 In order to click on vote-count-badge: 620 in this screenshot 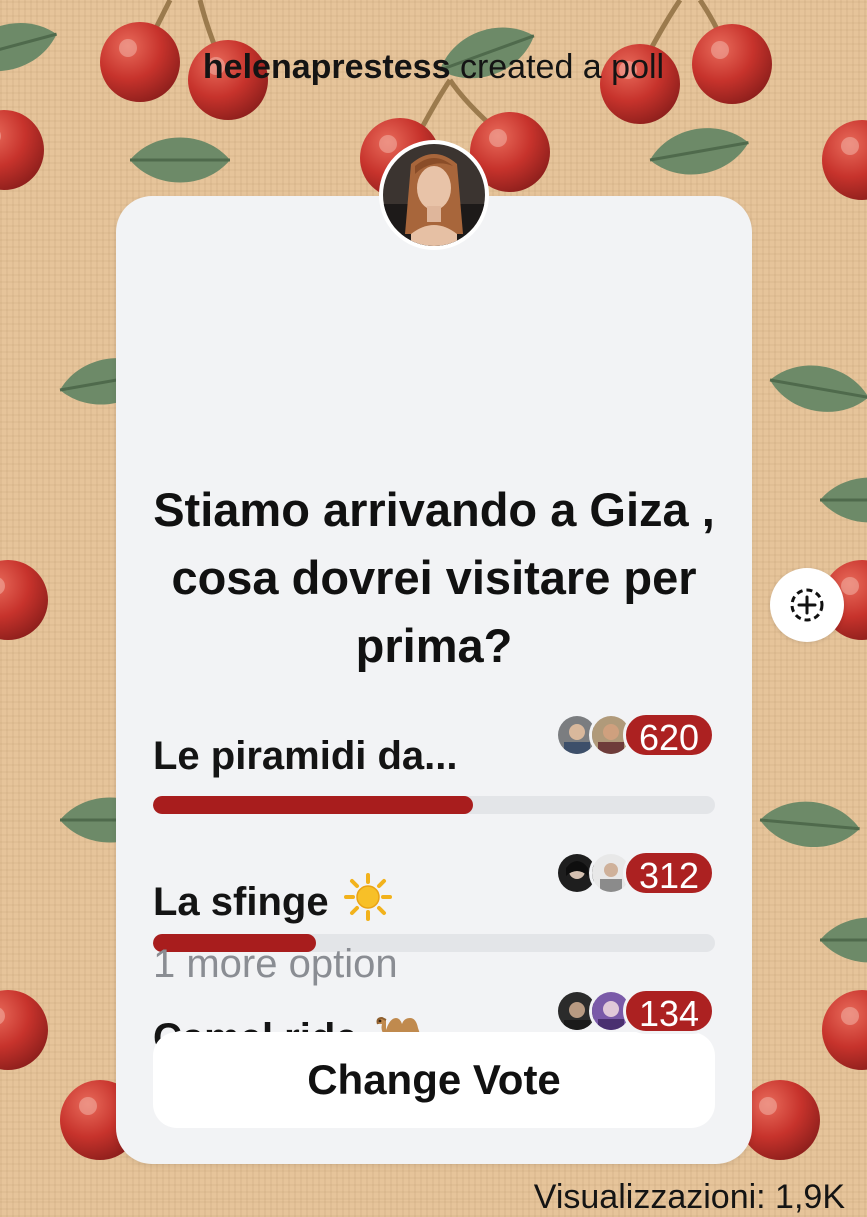, I will do `click(669, 735)`.